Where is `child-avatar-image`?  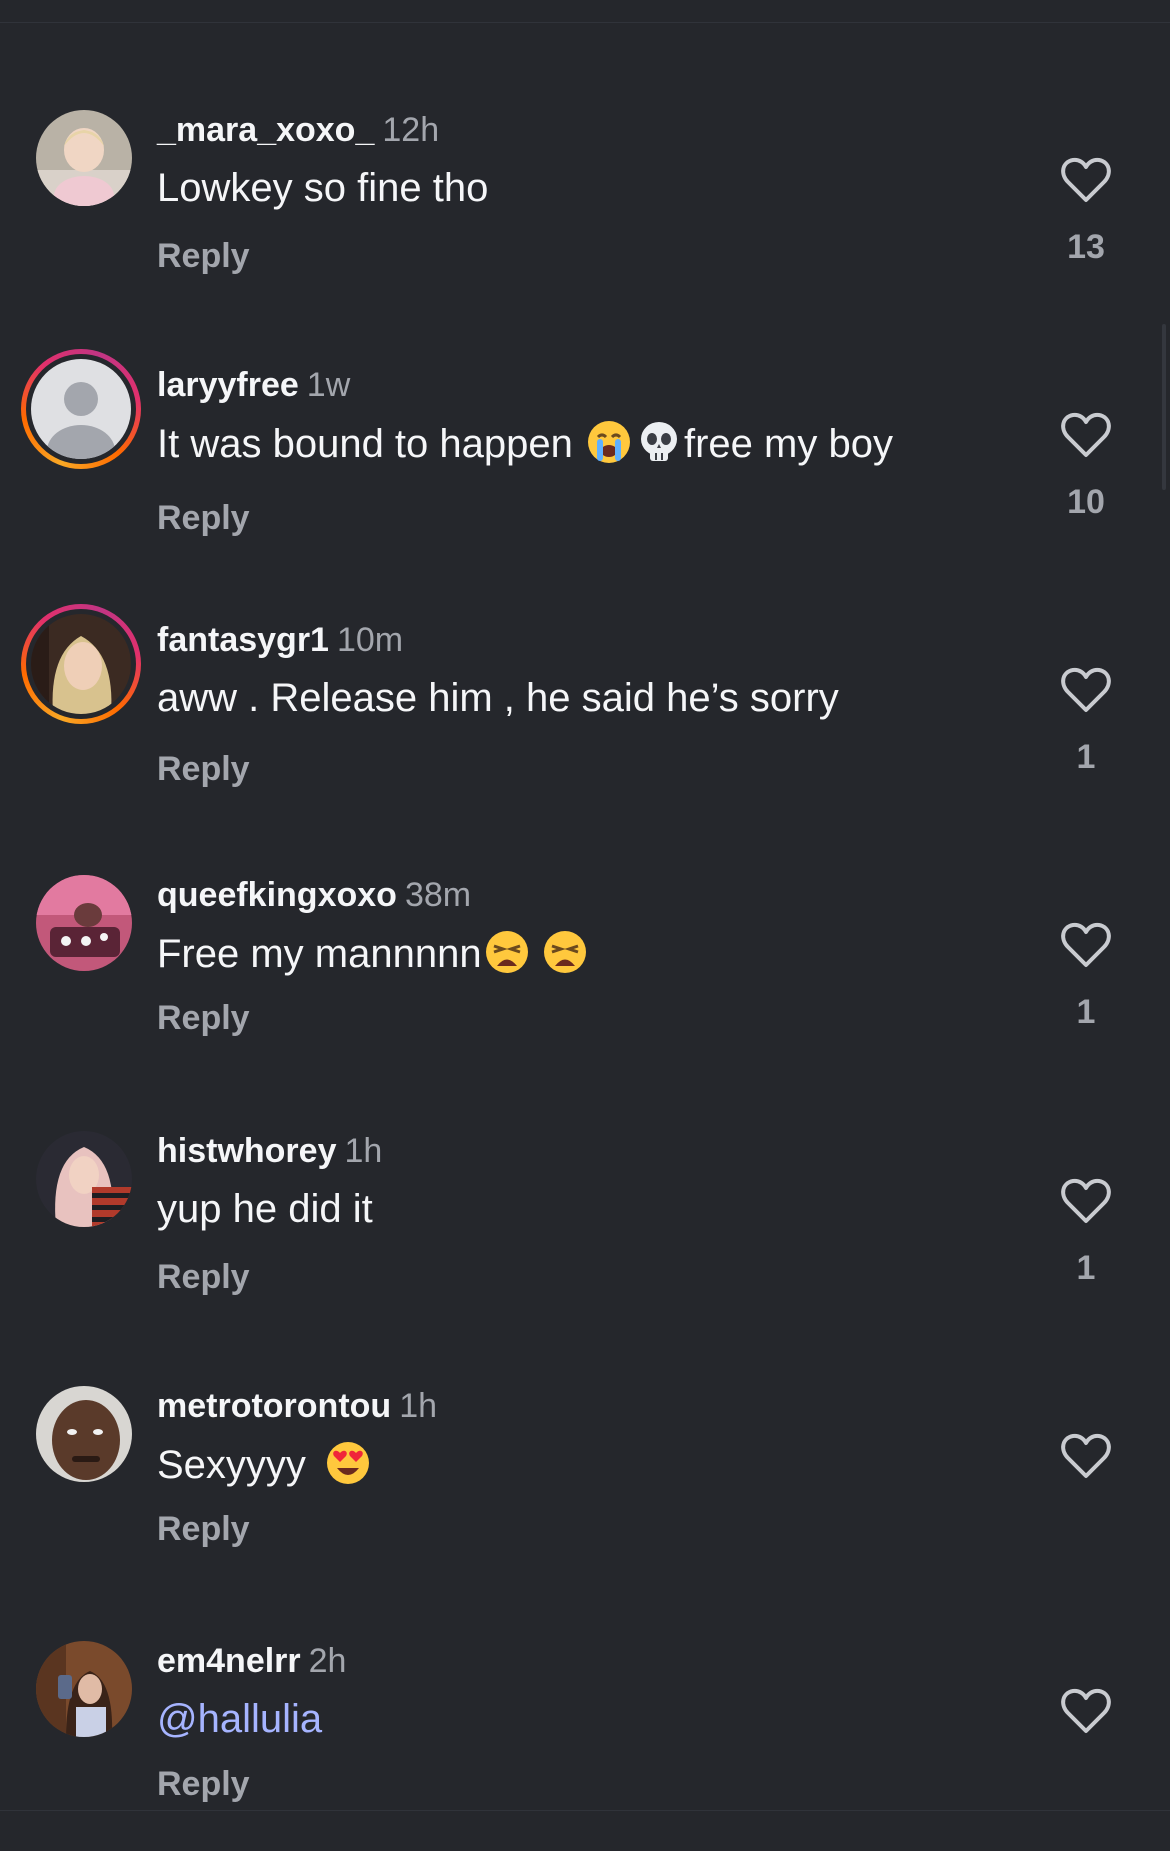 child-avatar-image is located at coordinates (84, 158).